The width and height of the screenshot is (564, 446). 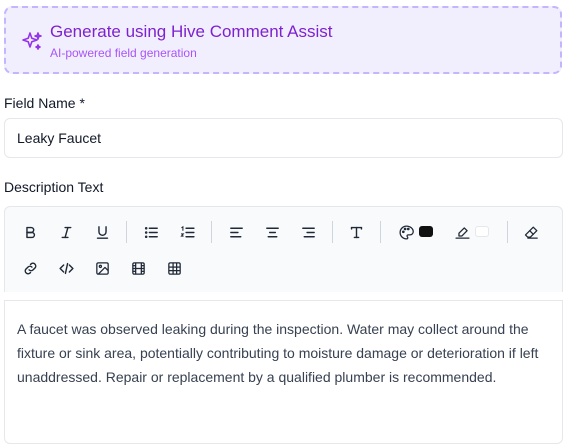 I want to click on underline-button, so click(x=102, y=232).